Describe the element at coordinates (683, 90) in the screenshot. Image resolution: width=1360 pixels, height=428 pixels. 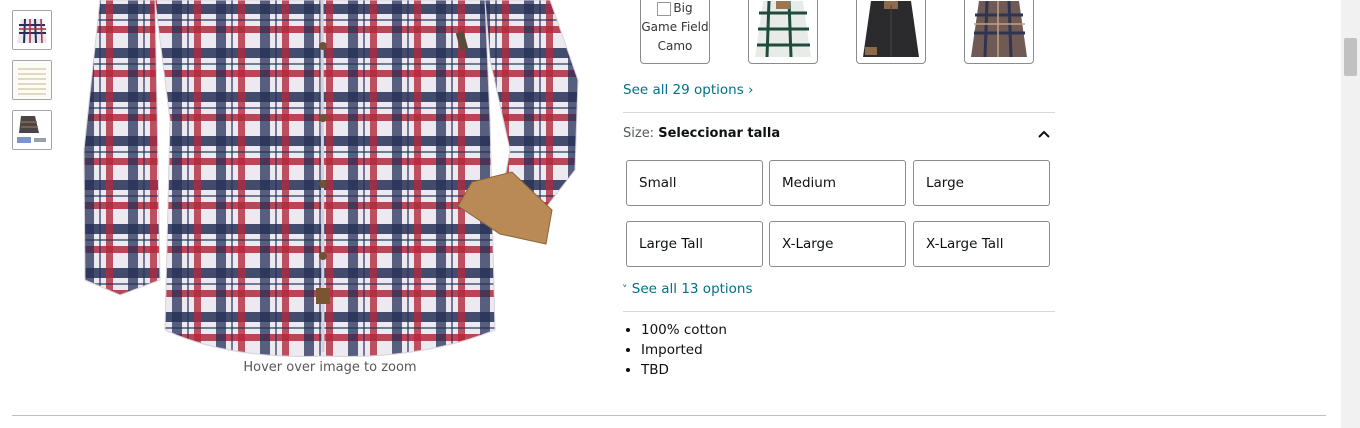
I see `see-all-color-options-label: See all 29 options` at that location.